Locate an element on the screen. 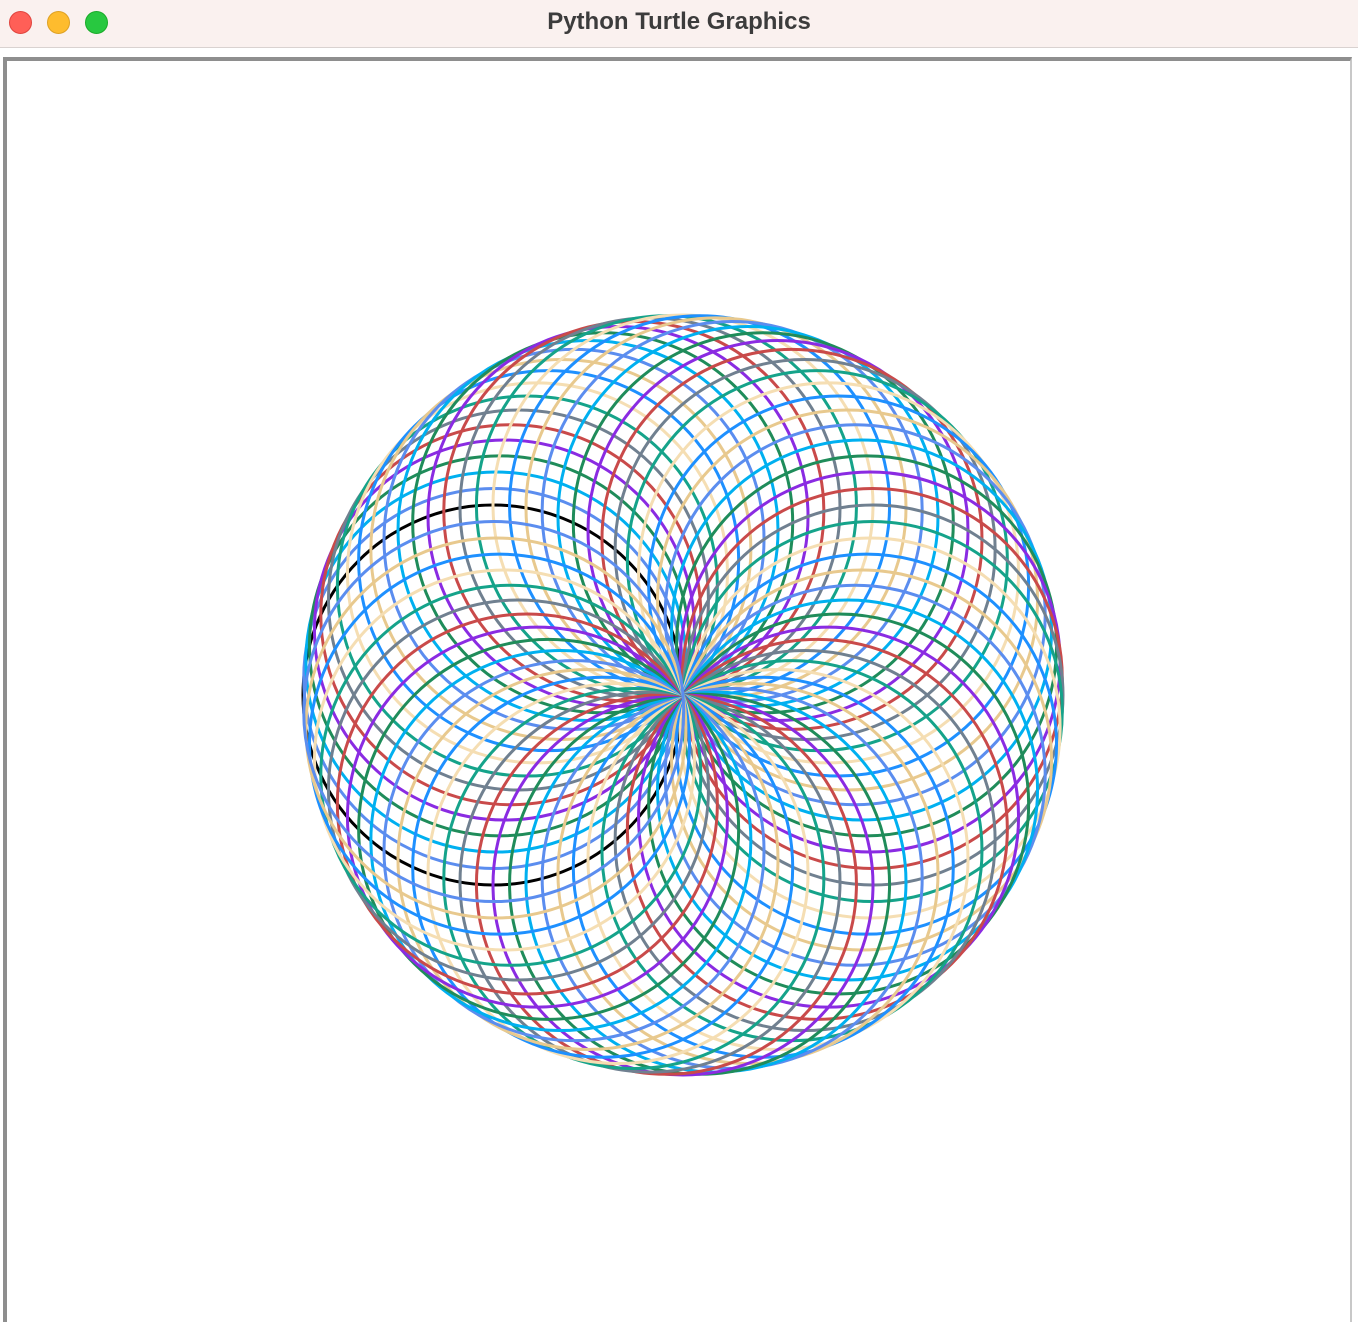 The image size is (1358, 1322). window-title: Python Turtle Graphics is located at coordinates (679, 21).